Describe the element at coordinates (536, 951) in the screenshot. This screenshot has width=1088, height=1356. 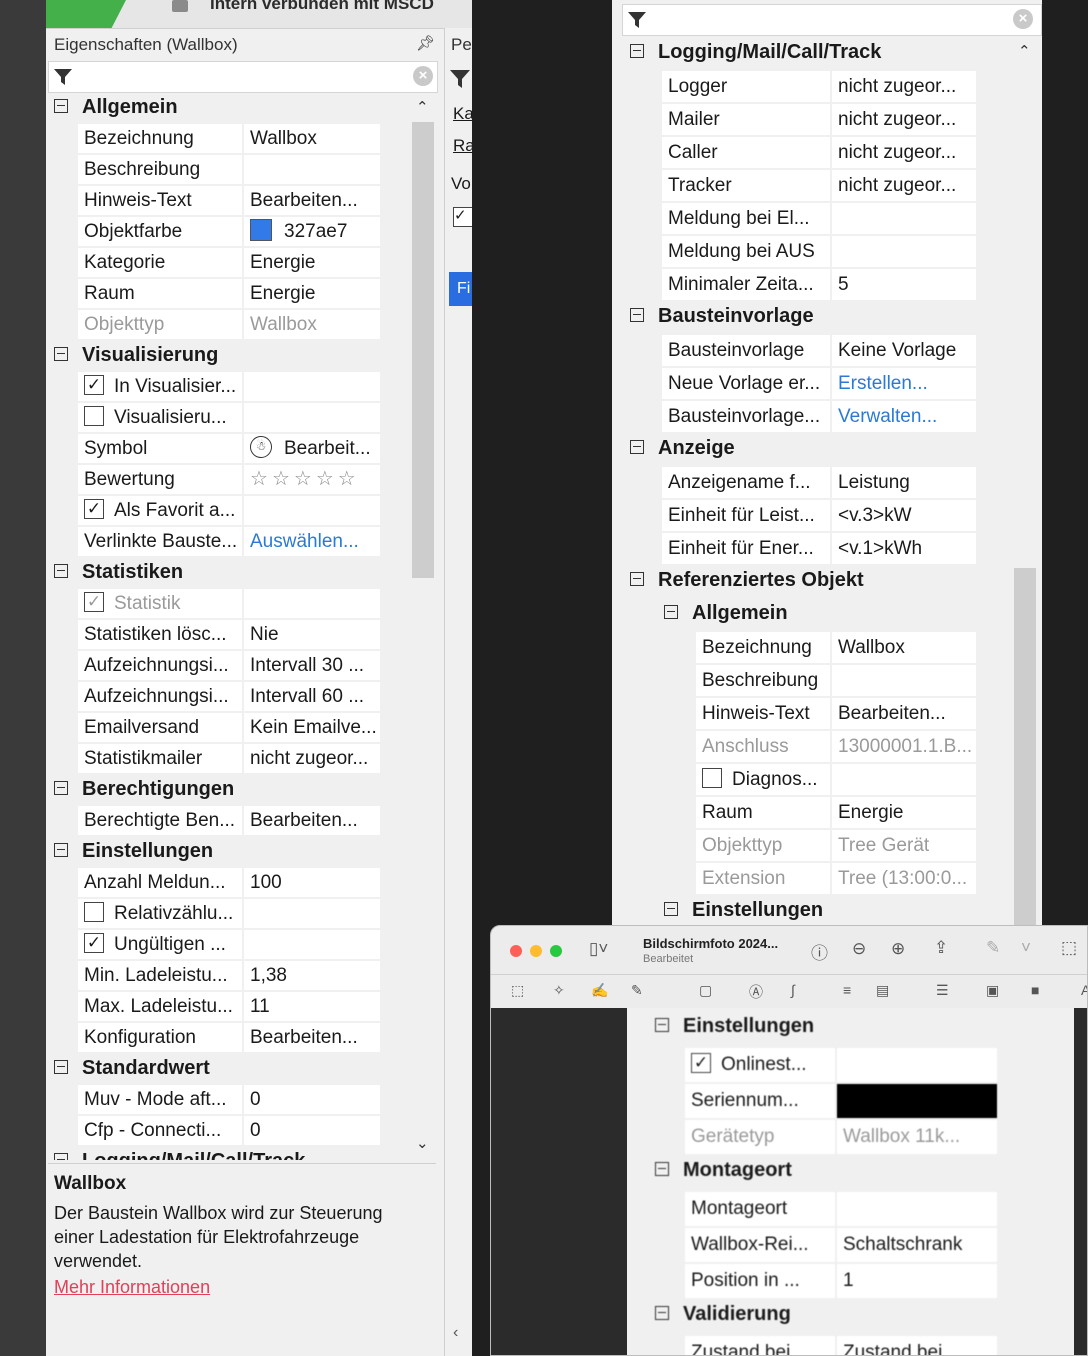
I see `minimize-window-button` at that location.